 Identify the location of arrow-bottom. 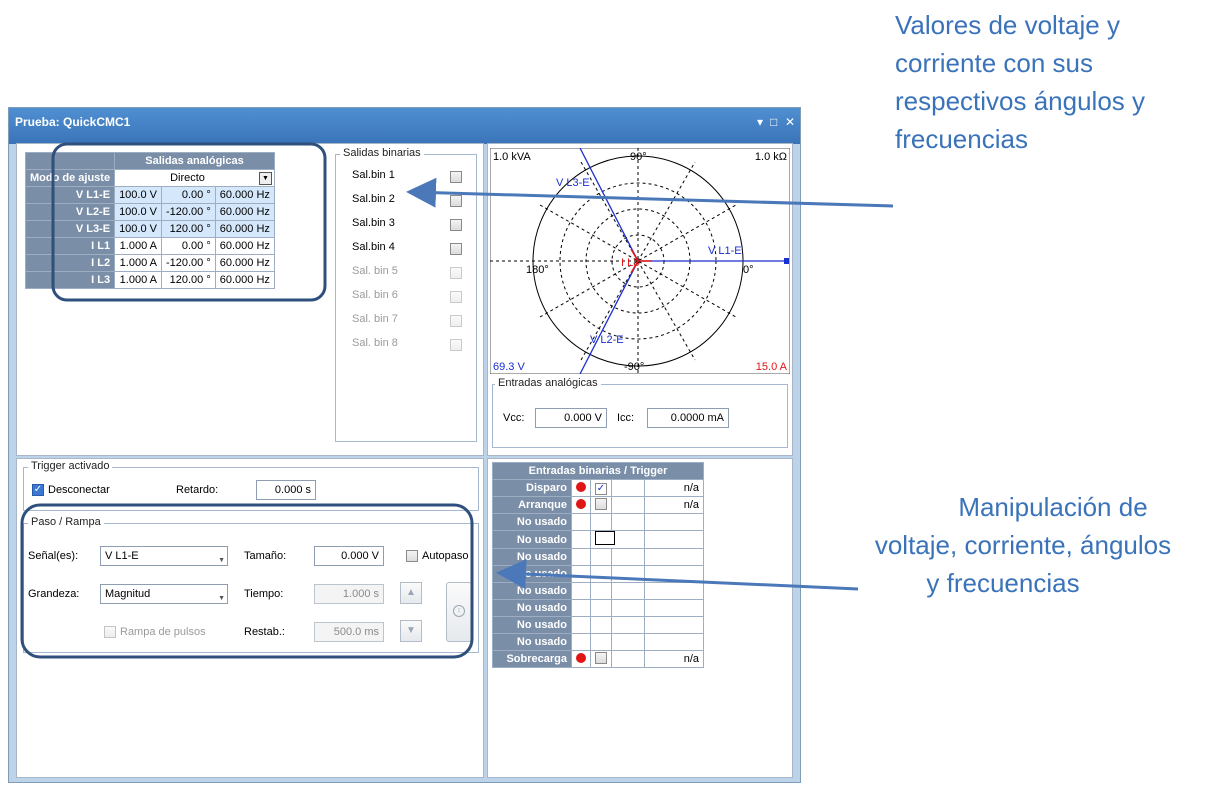
(677, 575).